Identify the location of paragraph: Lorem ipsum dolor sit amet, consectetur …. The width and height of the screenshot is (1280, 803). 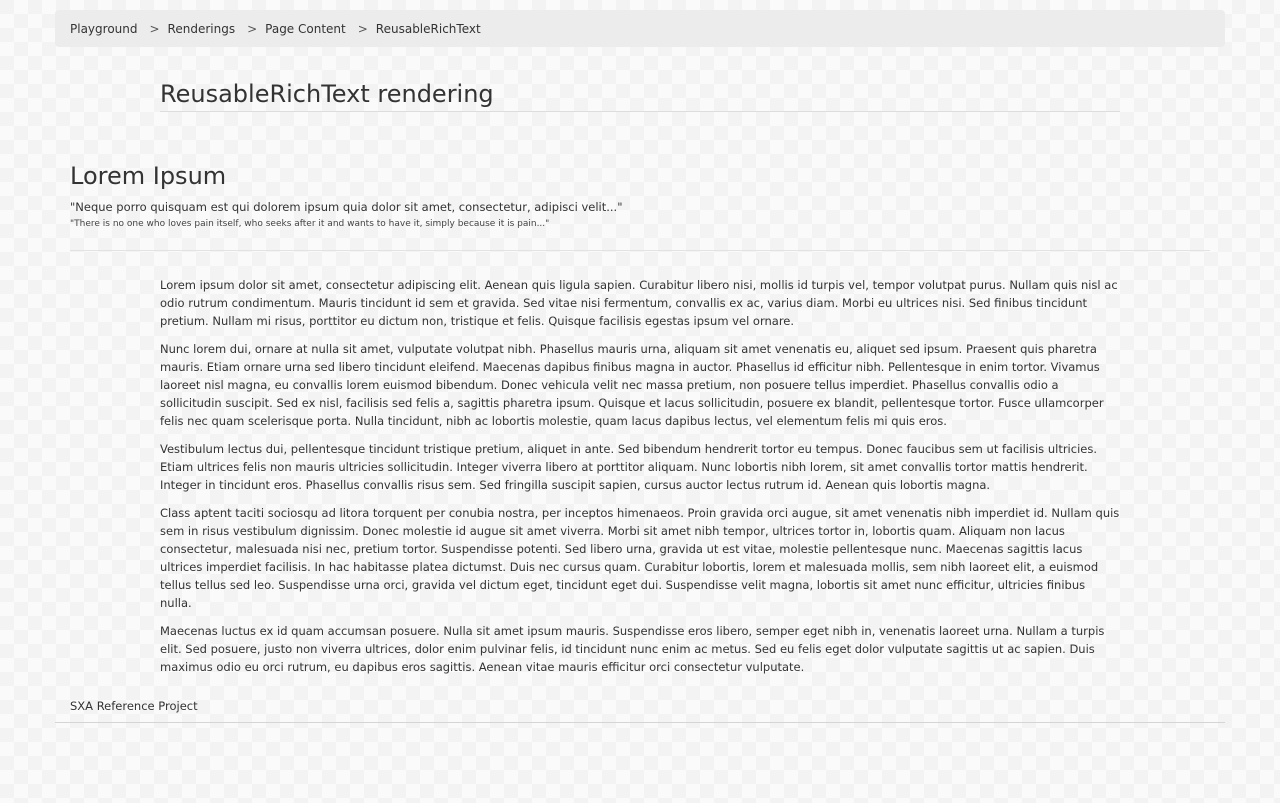
(639, 303).